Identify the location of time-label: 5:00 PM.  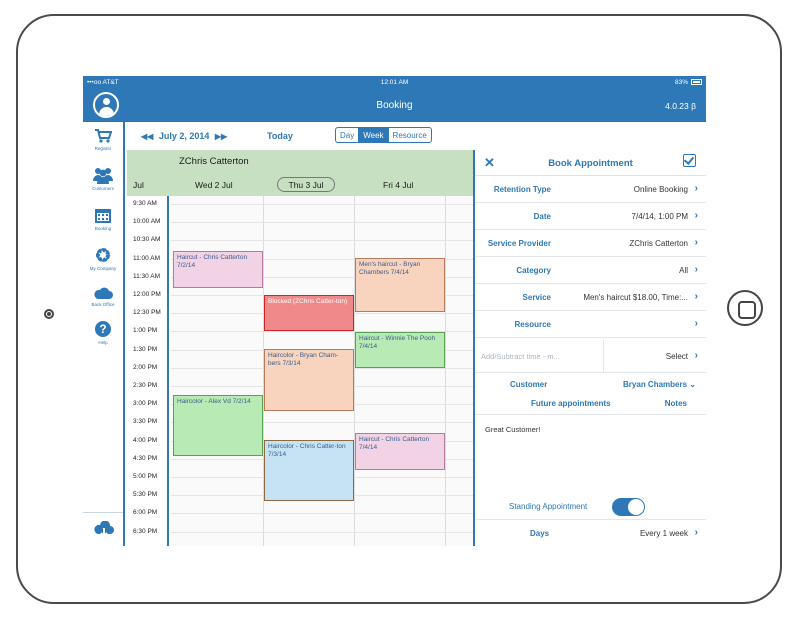
(145, 476).